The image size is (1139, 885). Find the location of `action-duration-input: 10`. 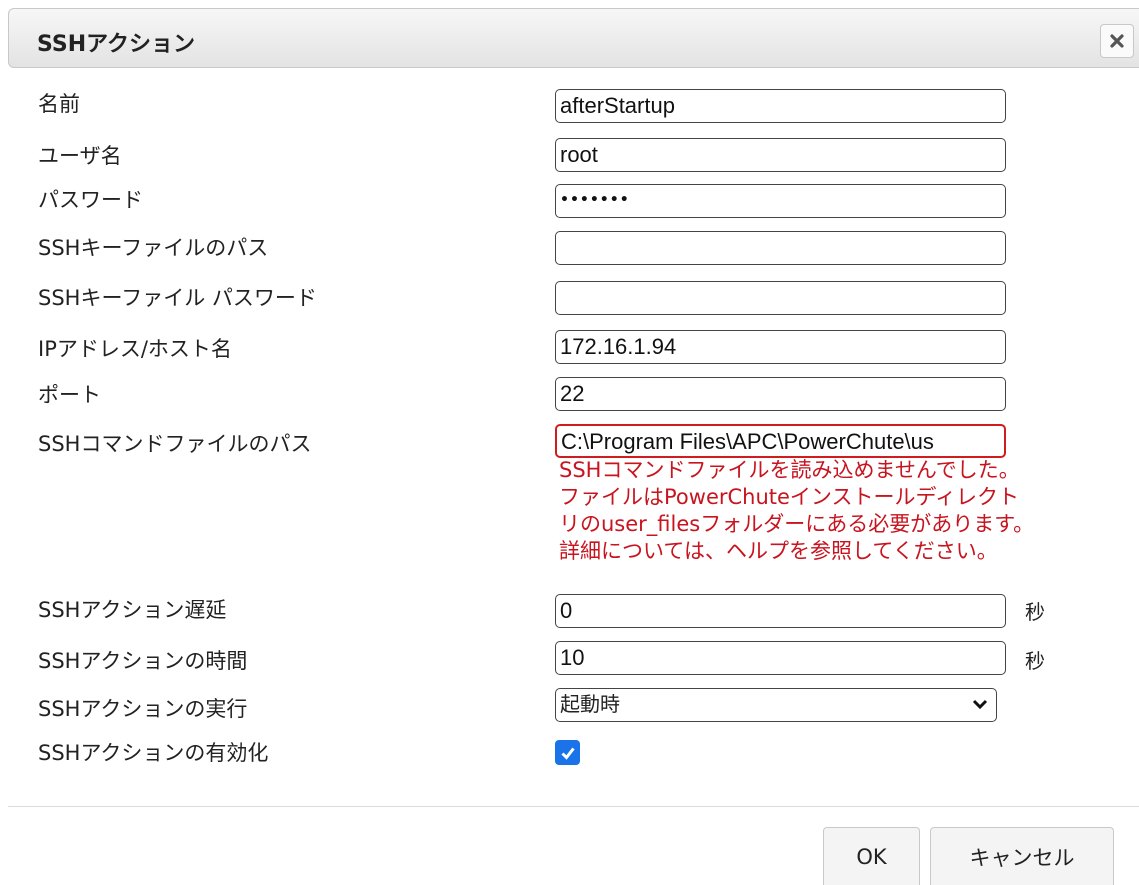

action-duration-input: 10 is located at coordinates (780, 658).